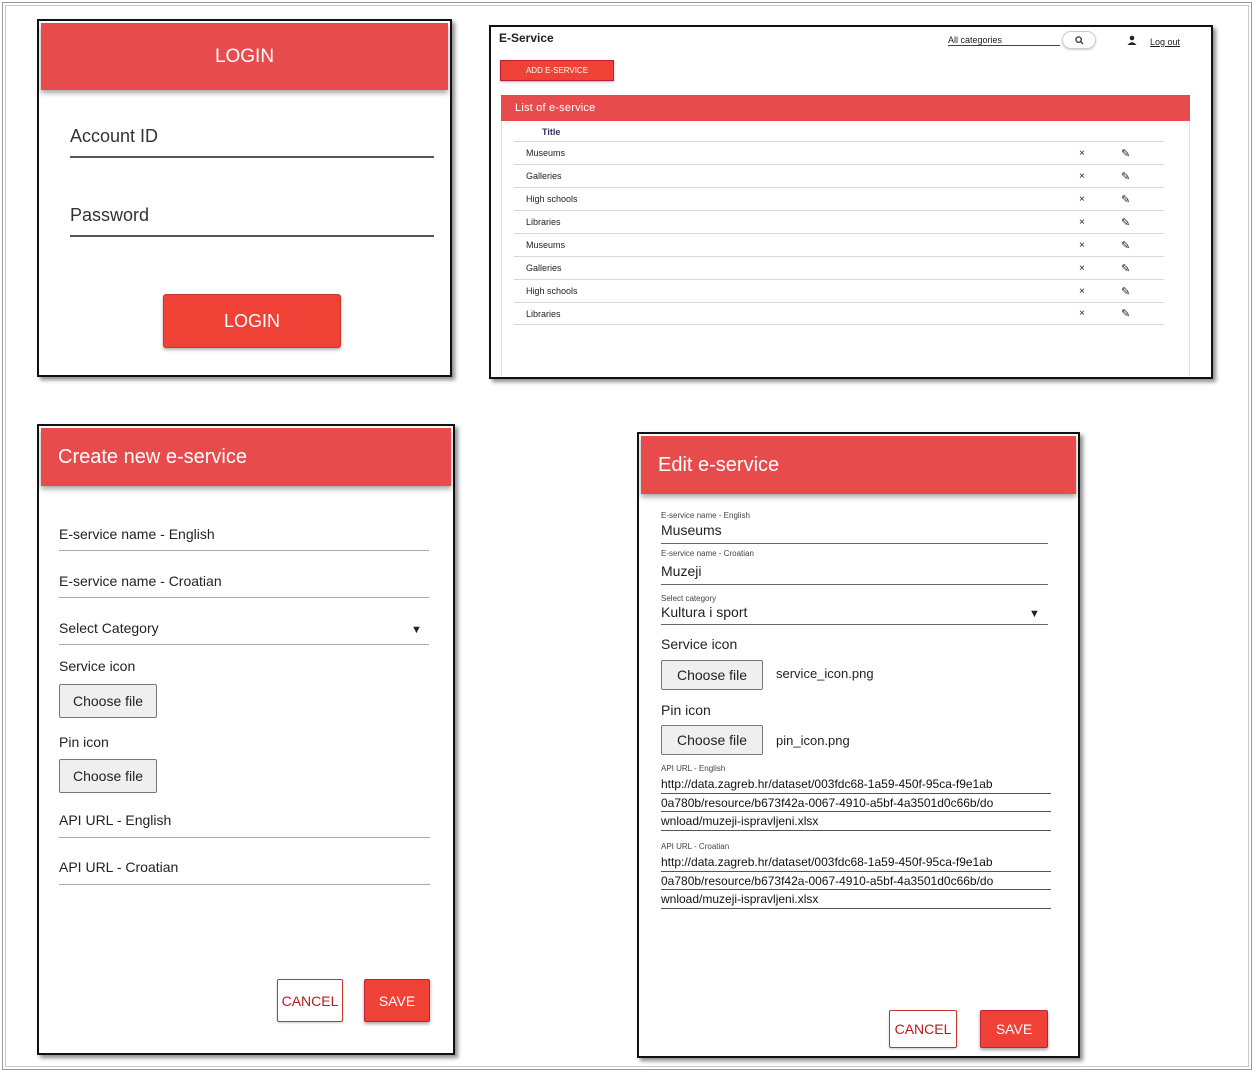 Image resolution: width=1254 pixels, height=1072 pixels. I want to click on api-url-english-line: wnload/muzeji-ispravljeni.xlsx, so click(856, 821).